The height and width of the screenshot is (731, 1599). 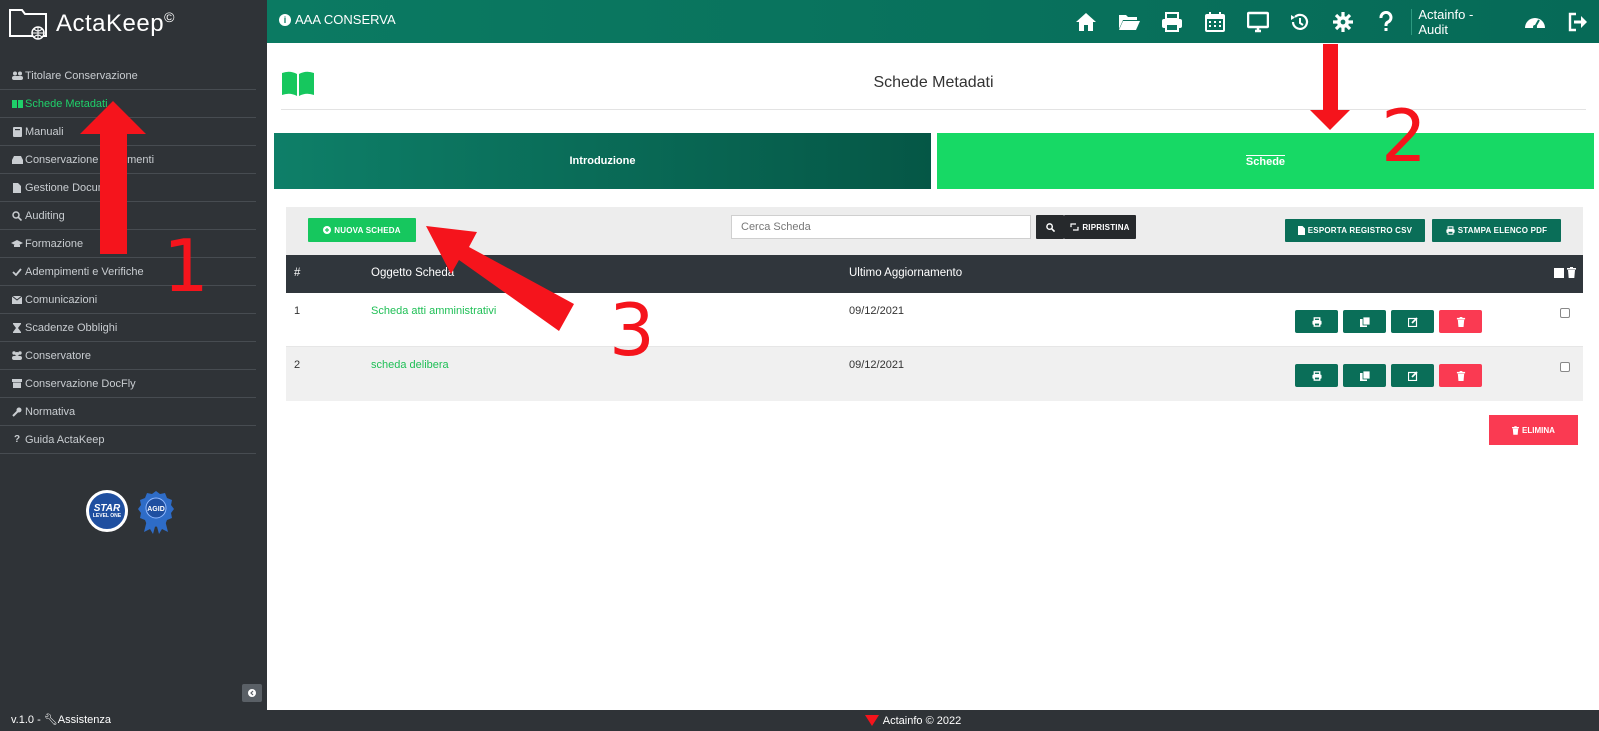 What do you see at coordinates (44, 131) in the screenshot?
I see `sidebar-item-label: Manuali` at bounding box center [44, 131].